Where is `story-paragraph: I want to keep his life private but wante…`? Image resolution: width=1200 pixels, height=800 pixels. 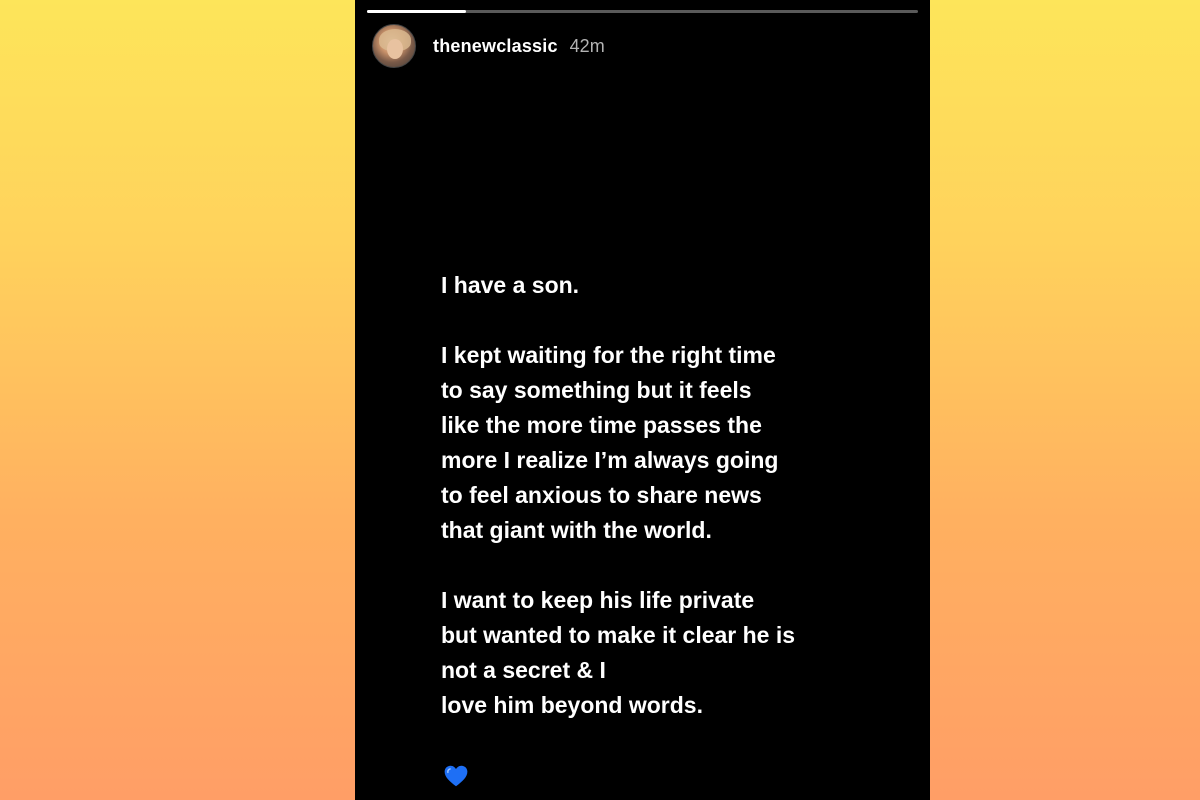
story-paragraph: I want to keep his life private but wante… is located at coordinates (671, 653).